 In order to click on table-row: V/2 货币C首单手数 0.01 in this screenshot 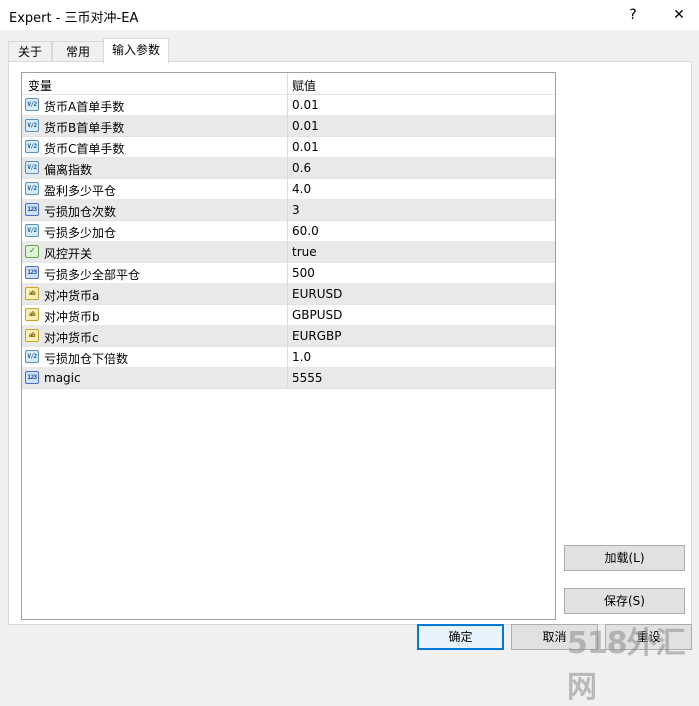, I will do `click(288, 147)`.